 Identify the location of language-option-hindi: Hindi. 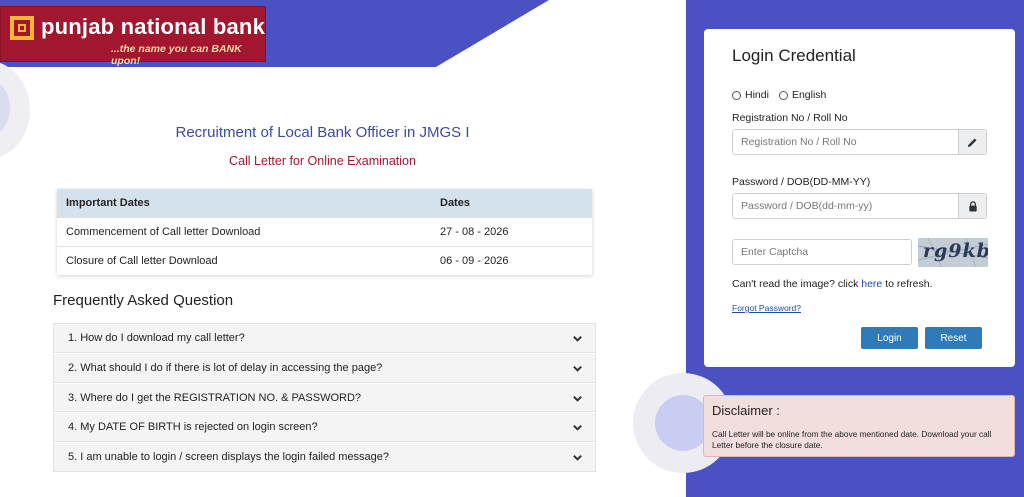
(750, 95).